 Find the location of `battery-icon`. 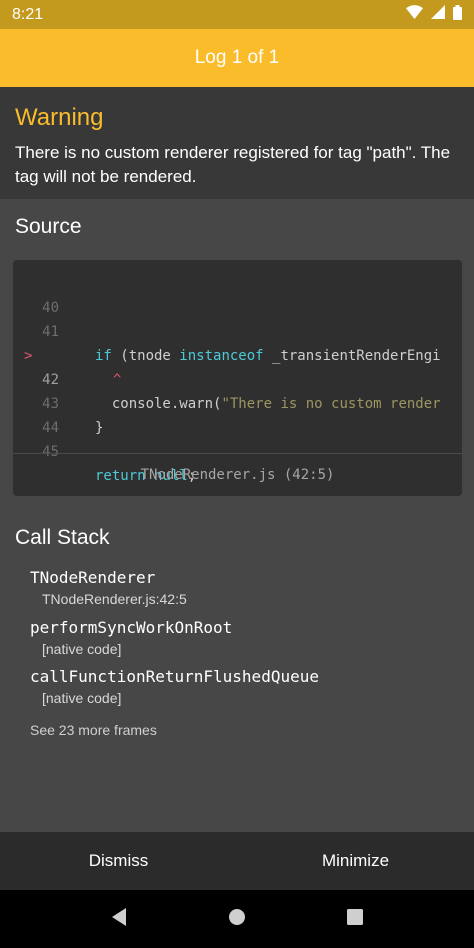

battery-icon is located at coordinates (457, 14).